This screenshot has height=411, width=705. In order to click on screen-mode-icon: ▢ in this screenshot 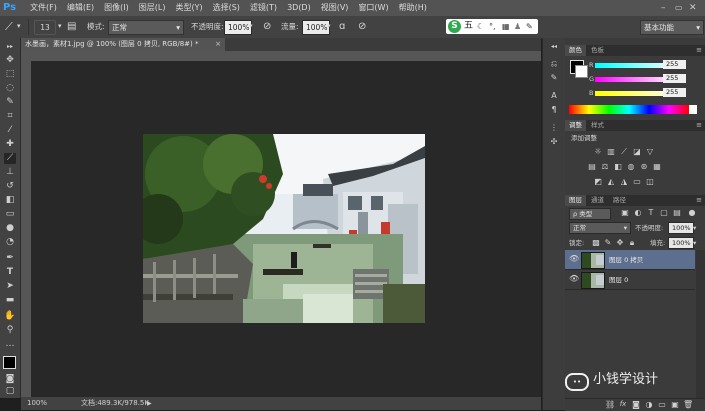, I will do `click(10, 391)`.